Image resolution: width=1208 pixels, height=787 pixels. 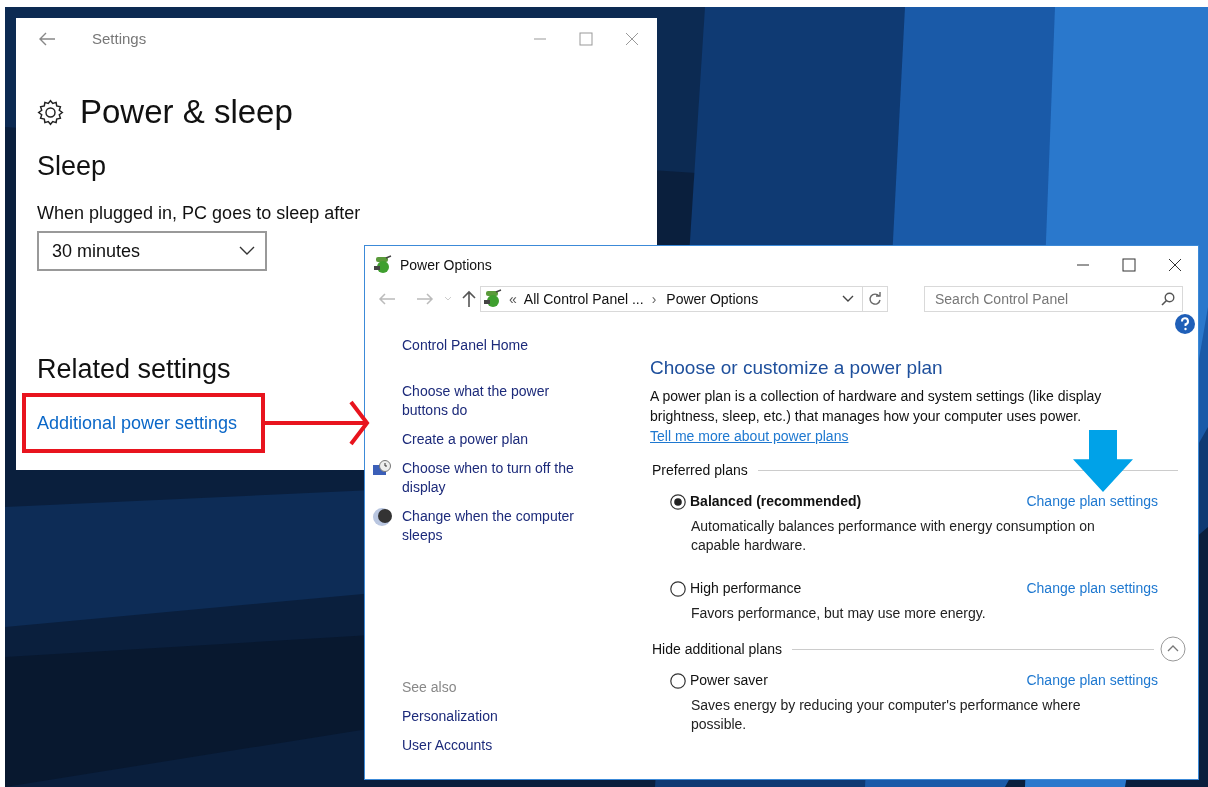 I want to click on refresh-icon, so click(x=875, y=299).